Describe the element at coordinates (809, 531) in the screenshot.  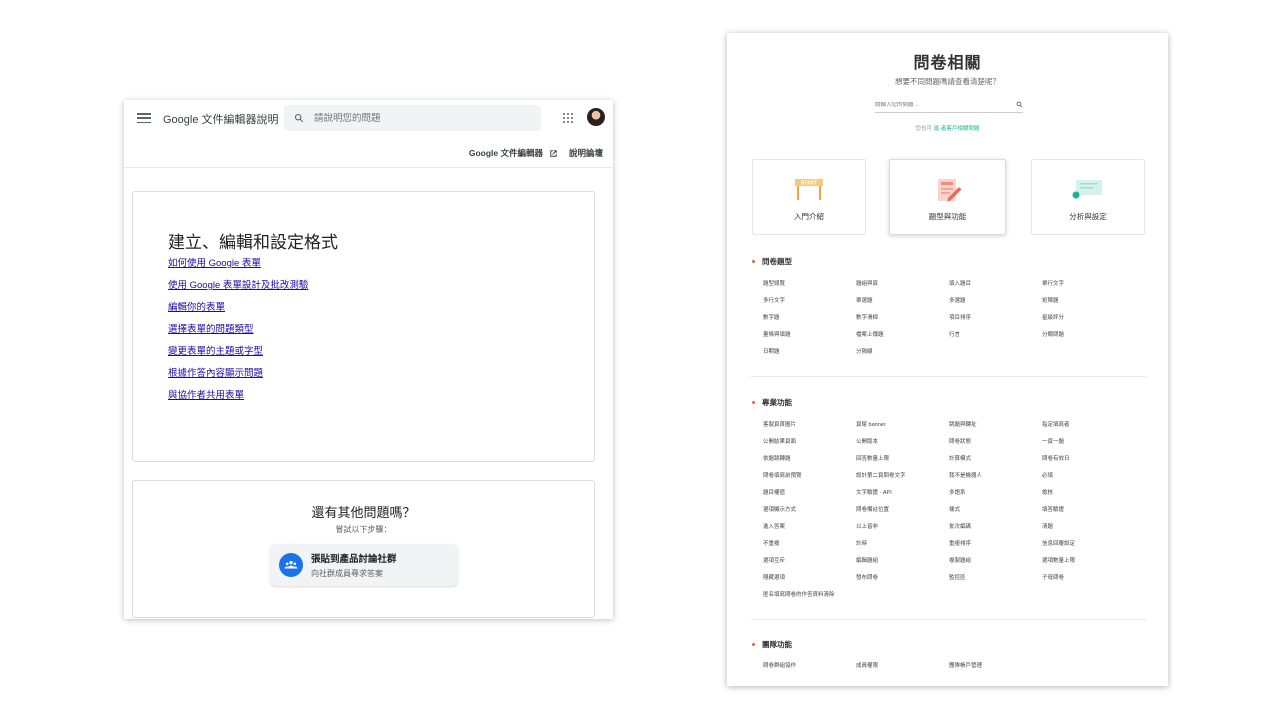
I see `article-link: 進入答案` at that location.